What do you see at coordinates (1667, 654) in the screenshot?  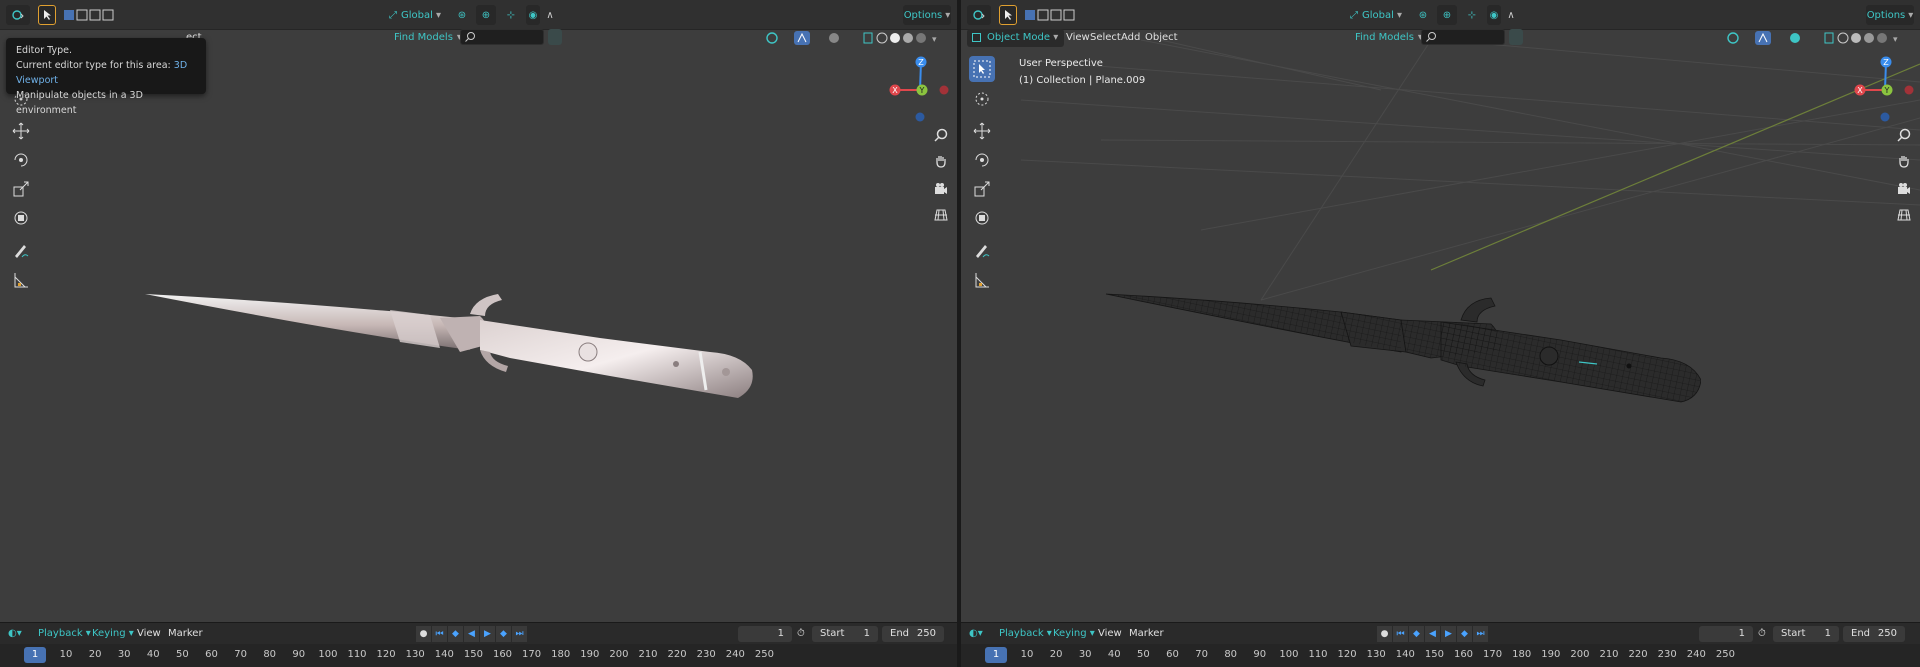 I see `ruler-tick-label: 230` at bounding box center [1667, 654].